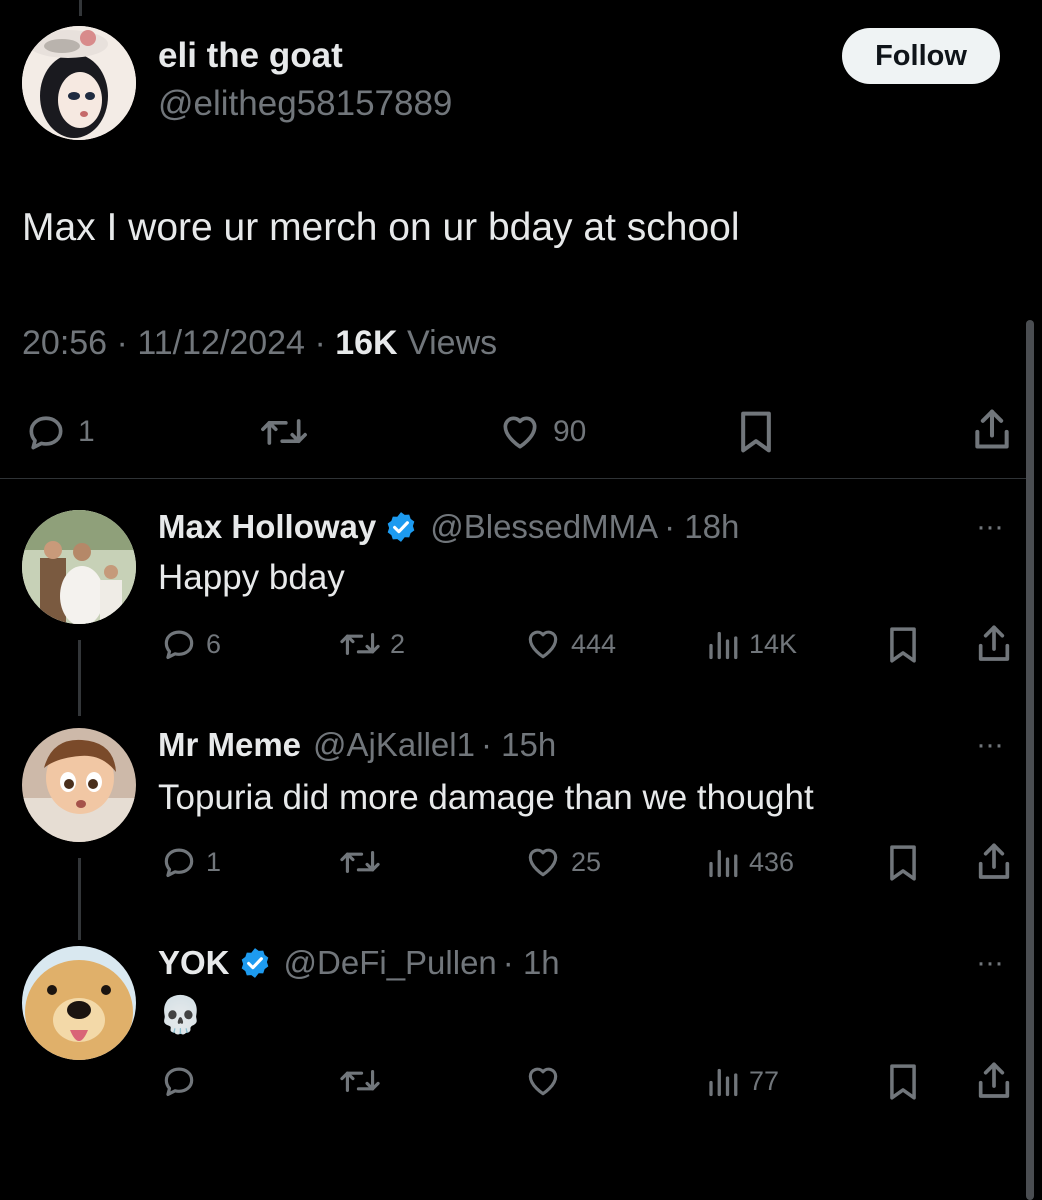 The height and width of the screenshot is (1200, 1042). I want to click on views-button: 436, so click(749, 862).